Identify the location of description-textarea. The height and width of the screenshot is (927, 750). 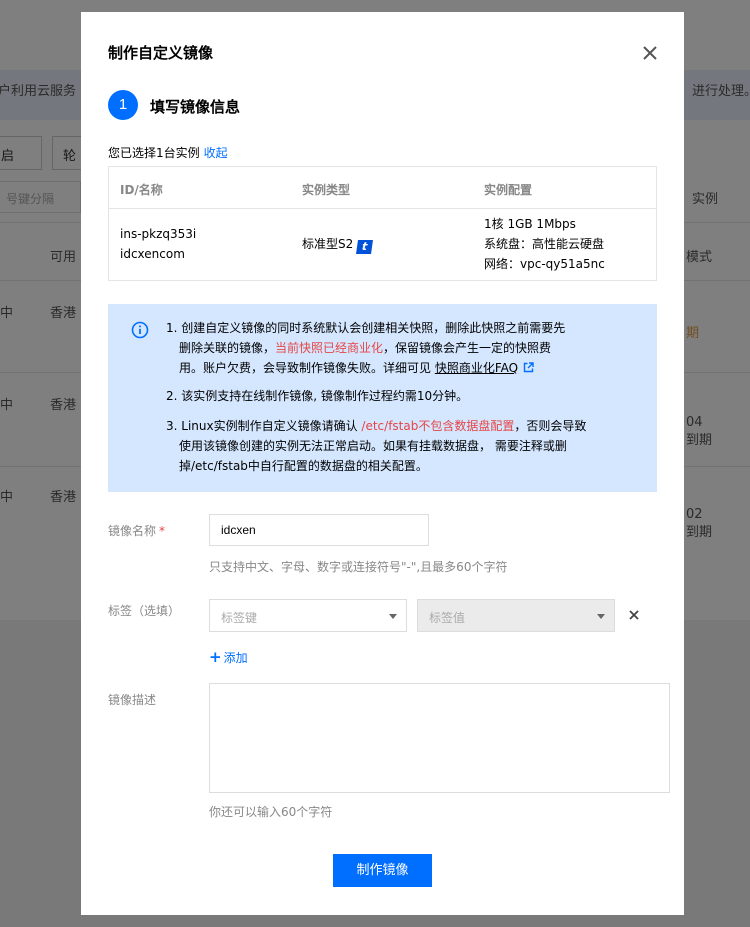
(439, 738).